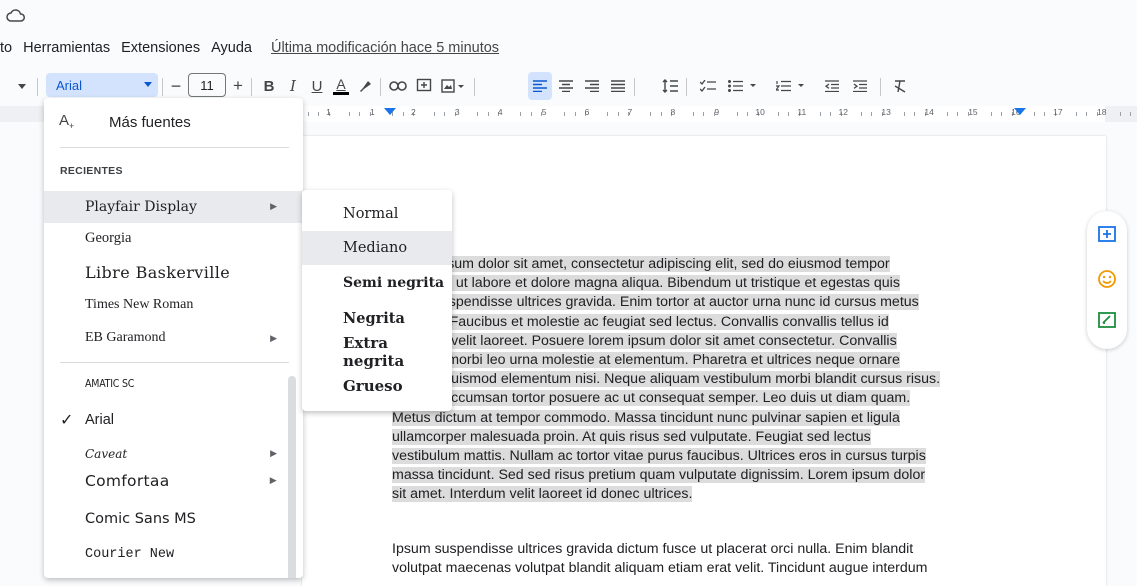 This screenshot has height=586, width=1137. Describe the element at coordinates (802, 112) in the screenshot. I see `ruler-label: 11` at that location.